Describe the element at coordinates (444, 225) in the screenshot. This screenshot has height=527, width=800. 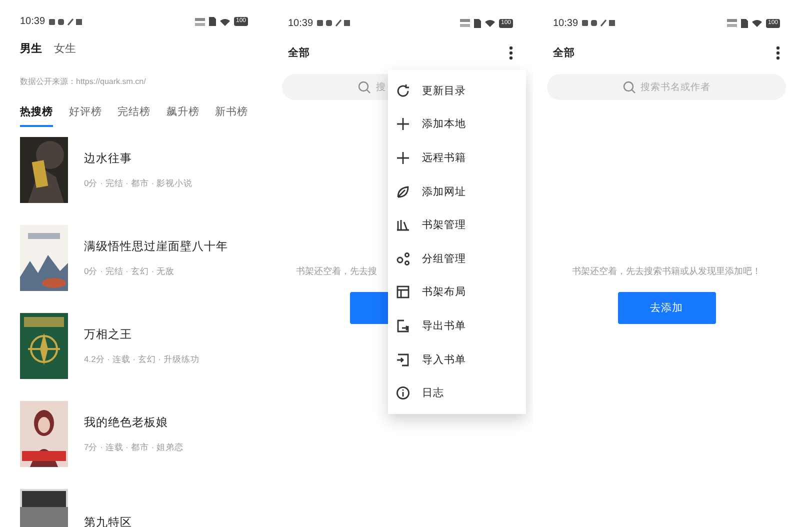
I see `menu-item: 书架管理` at that location.